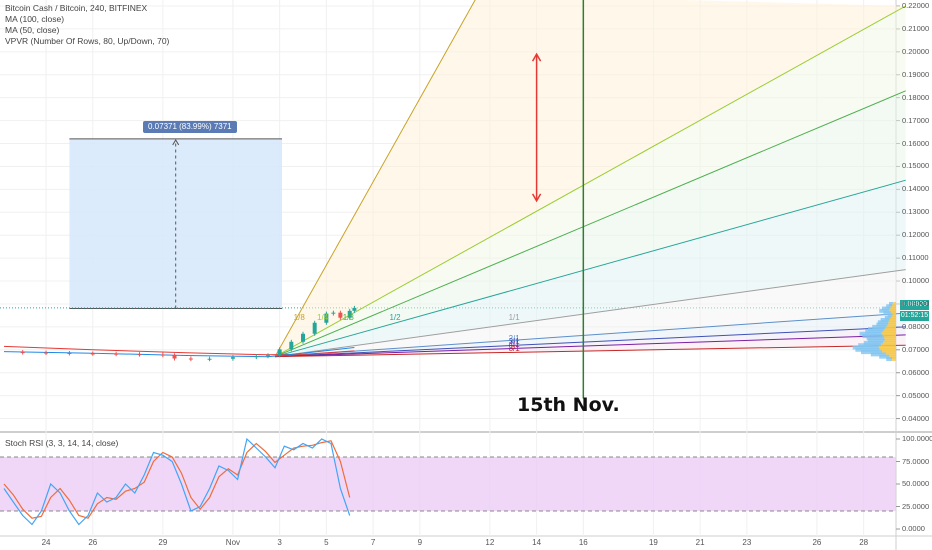 Image resolution: width=932 pixels, height=550 pixels. What do you see at coordinates (916, 372) in the screenshot?
I see `y-tick-label: 0.06000` at bounding box center [916, 372].